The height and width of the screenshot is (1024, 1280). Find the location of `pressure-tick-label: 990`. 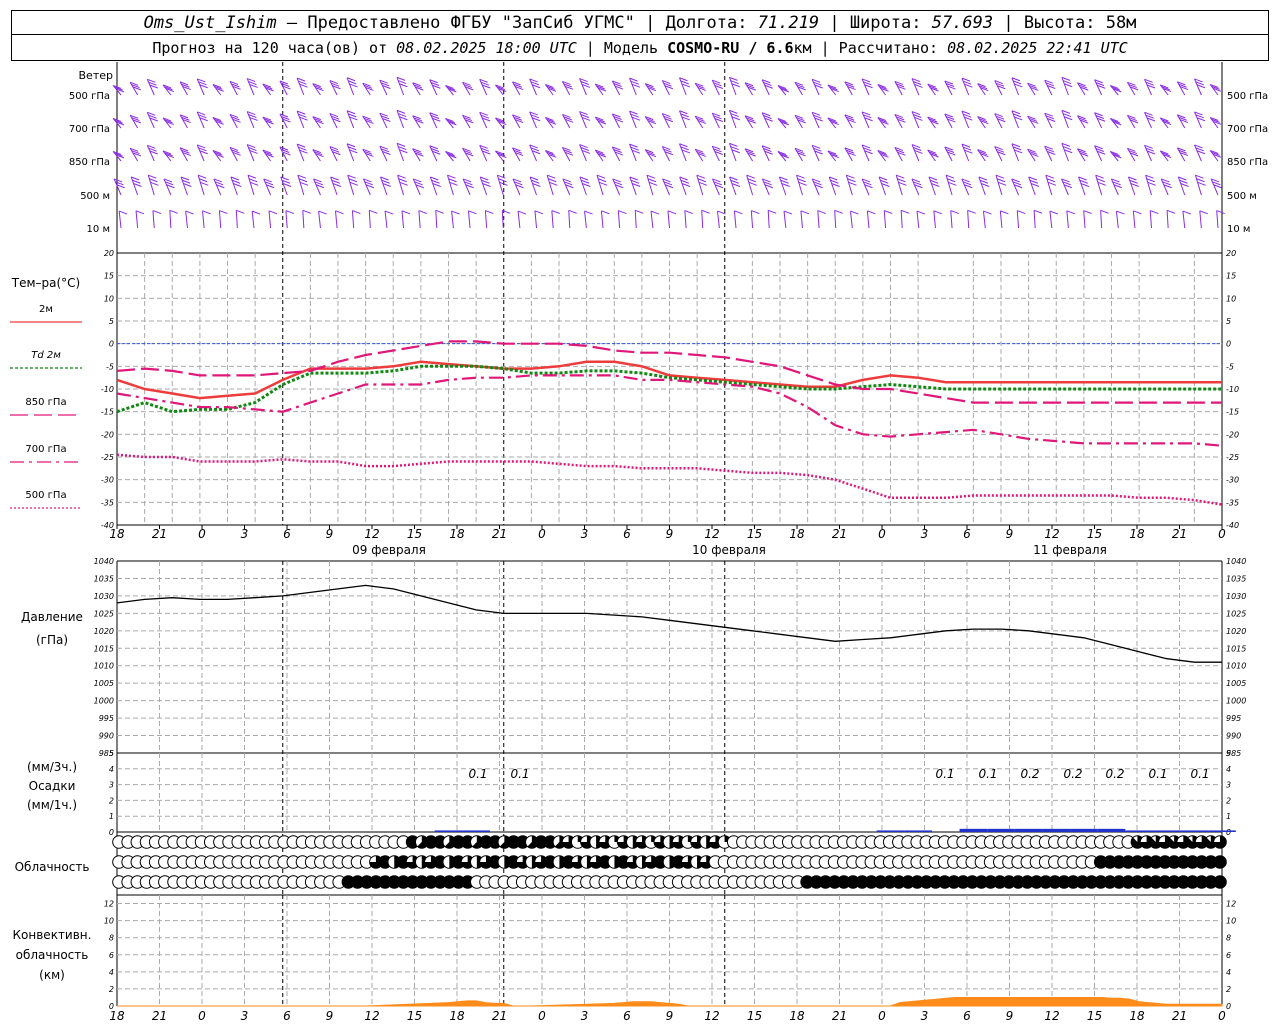

pressure-tick-label: 990 is located at coordinates (106, 736).